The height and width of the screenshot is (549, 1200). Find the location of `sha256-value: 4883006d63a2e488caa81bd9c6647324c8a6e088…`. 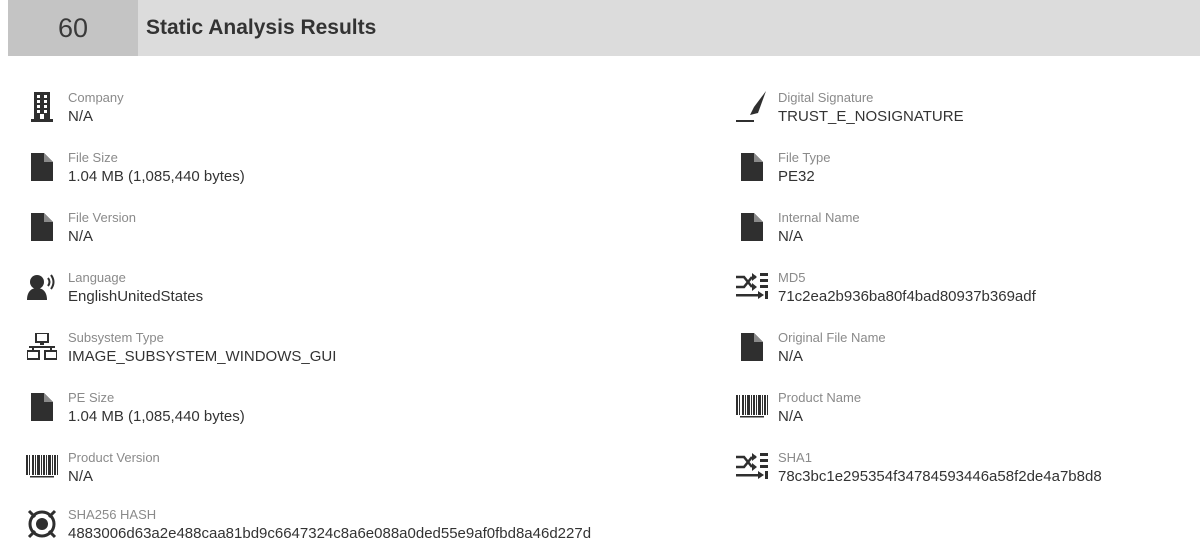

sha256-value: 4883006d63a2e488caa81bd9c6647324c8a6e088… is located at coordinates (330, 533).